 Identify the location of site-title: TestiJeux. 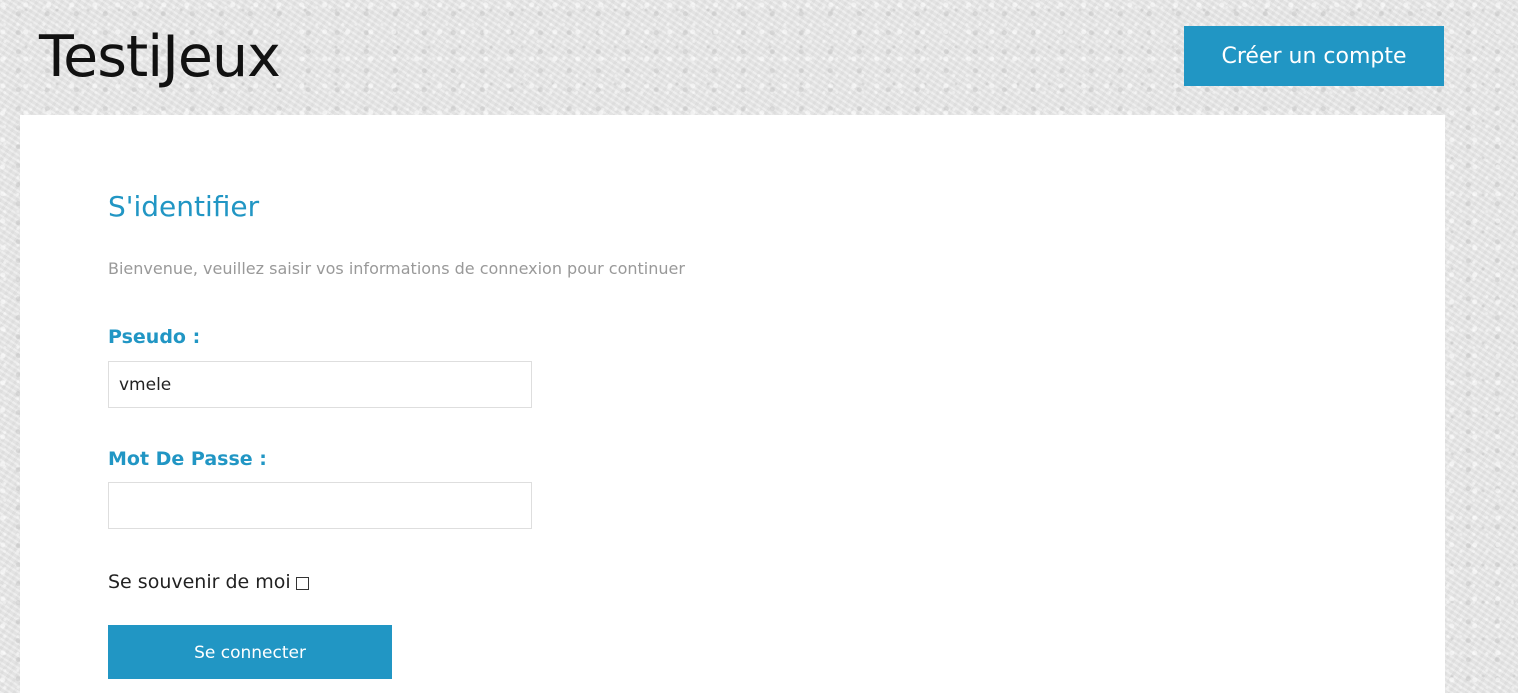
(160, 57).